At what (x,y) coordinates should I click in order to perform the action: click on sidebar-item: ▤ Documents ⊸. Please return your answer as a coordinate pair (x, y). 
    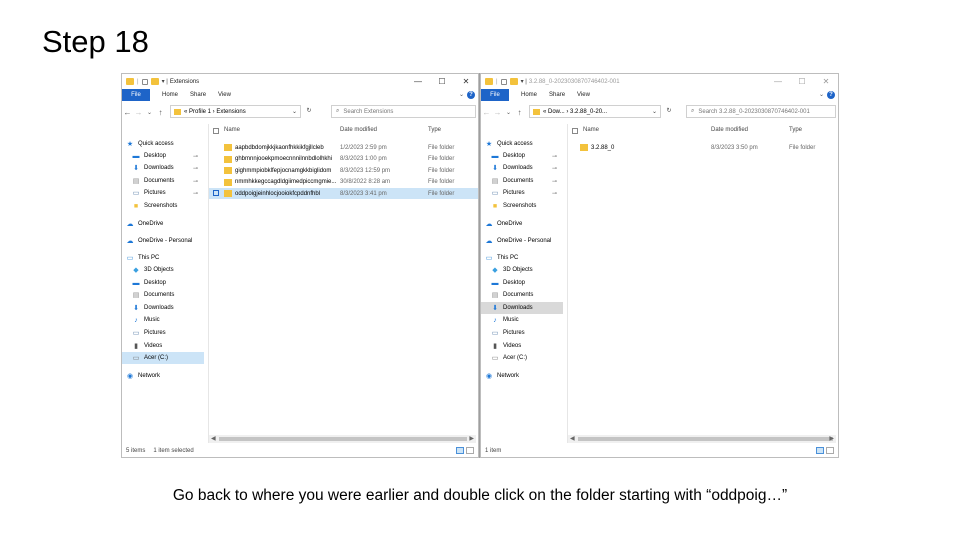
    Looking at the image, I should click on (163, 181).